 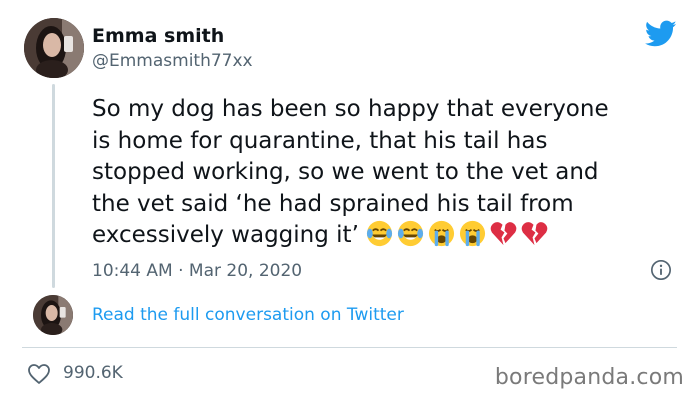 What do you see at coordinates (661, 270) in the screenshot?
I see `info-icon` at bounding box center [661, 270].